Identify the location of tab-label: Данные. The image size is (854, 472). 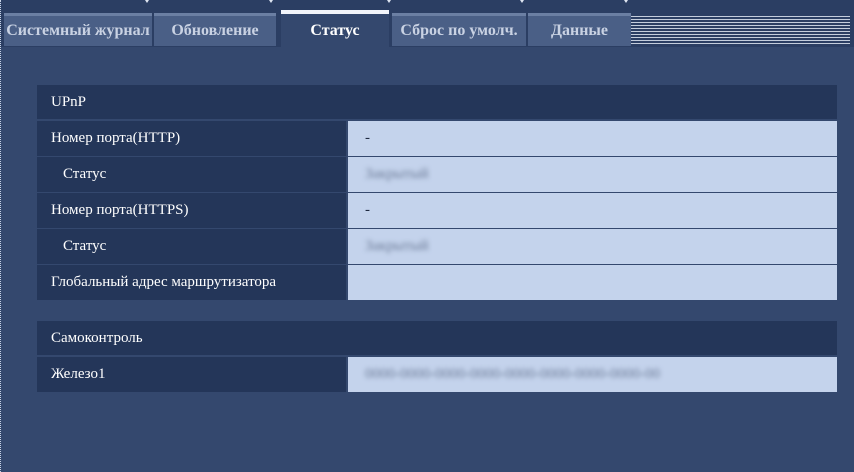
(579, 30).